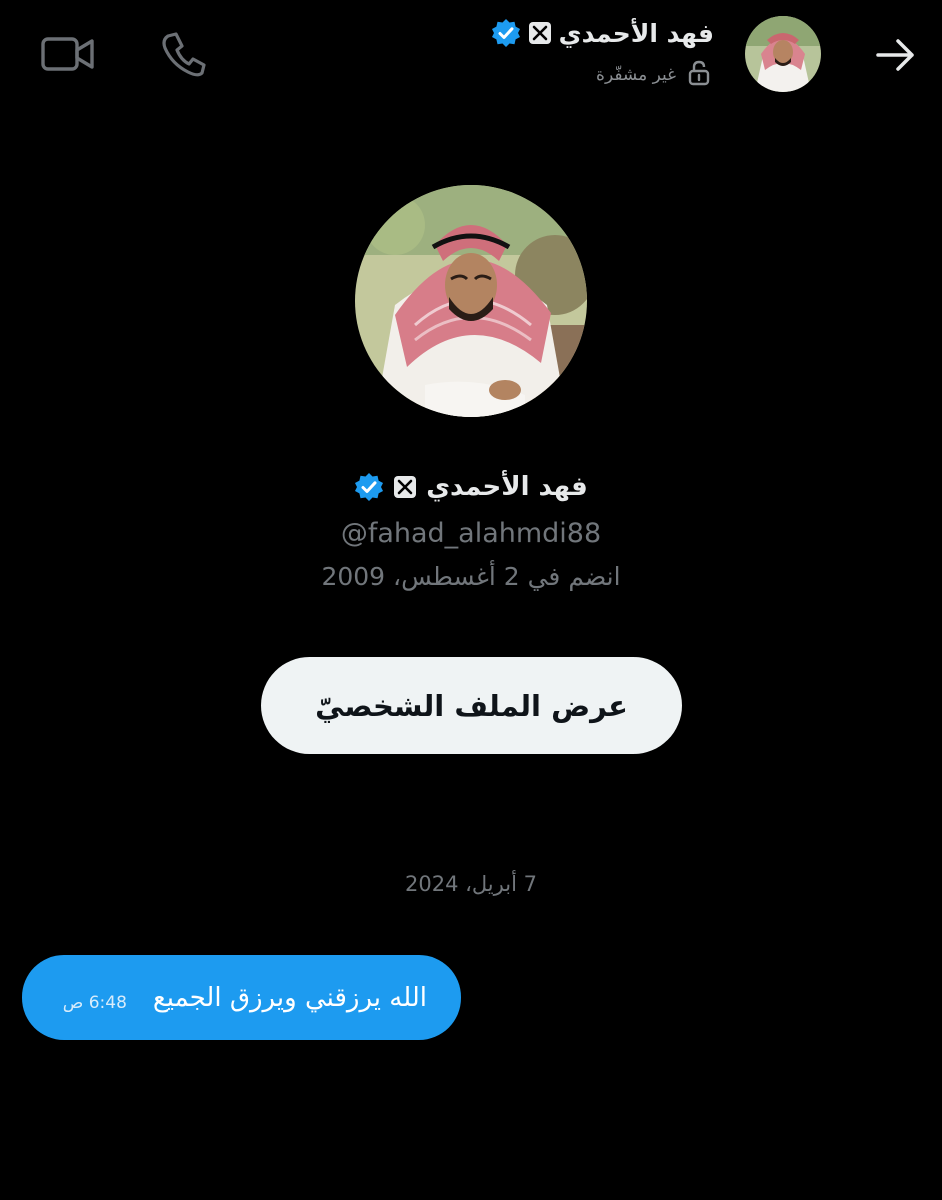 The image size is (942, 1200). What do you see at coordinates (183, 54) in the screenshot?
I see `phone-icon` at bounding box center [183, 54].